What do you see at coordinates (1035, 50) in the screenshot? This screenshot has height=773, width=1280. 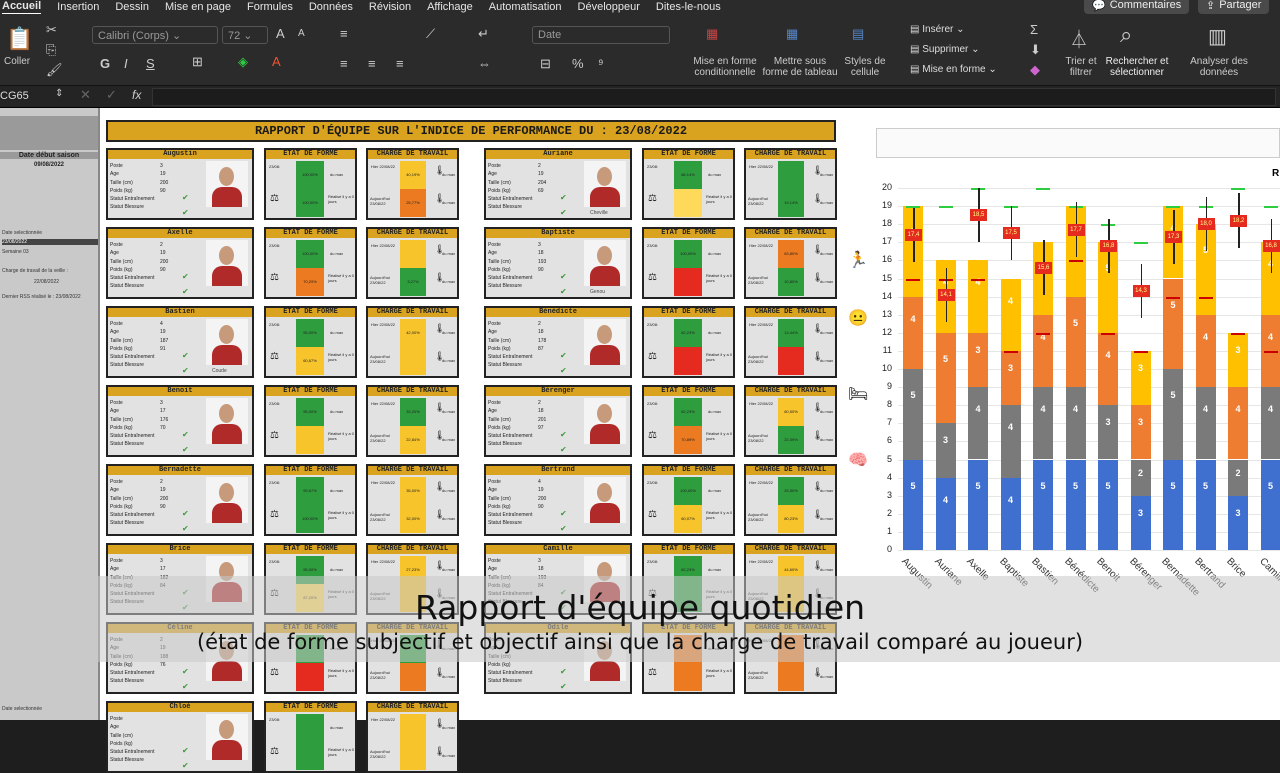 I see `fill-icon: ⬇` at bounding box center [1035, 50].